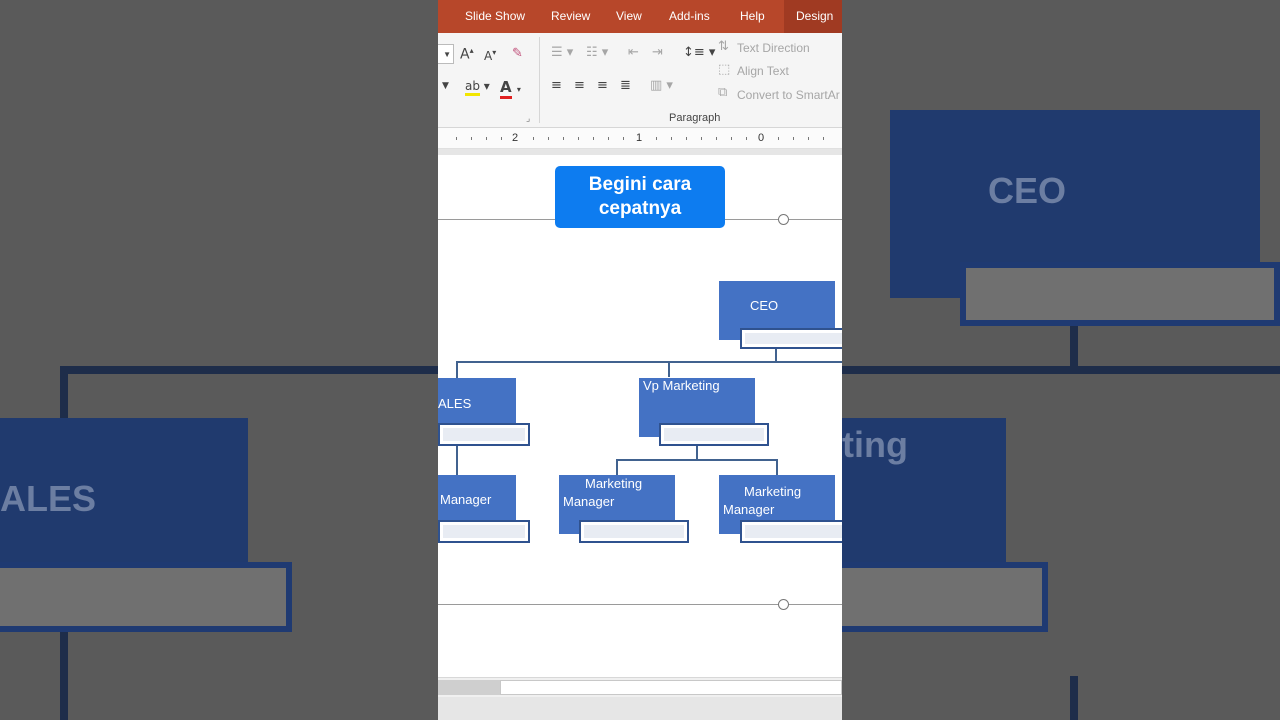 The image size is (1280, 720). Describe the element at coordinates (1027, 190) in the screenshot. I see `bg-ceo-text: CEO` at that location.